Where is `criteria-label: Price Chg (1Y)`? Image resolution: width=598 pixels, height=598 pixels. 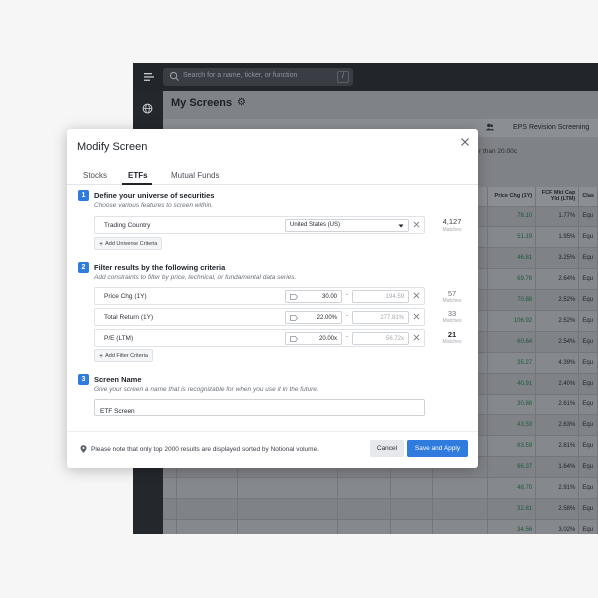 criteria-label: Price Chg (1Y) is located at coordinates (125, 296).